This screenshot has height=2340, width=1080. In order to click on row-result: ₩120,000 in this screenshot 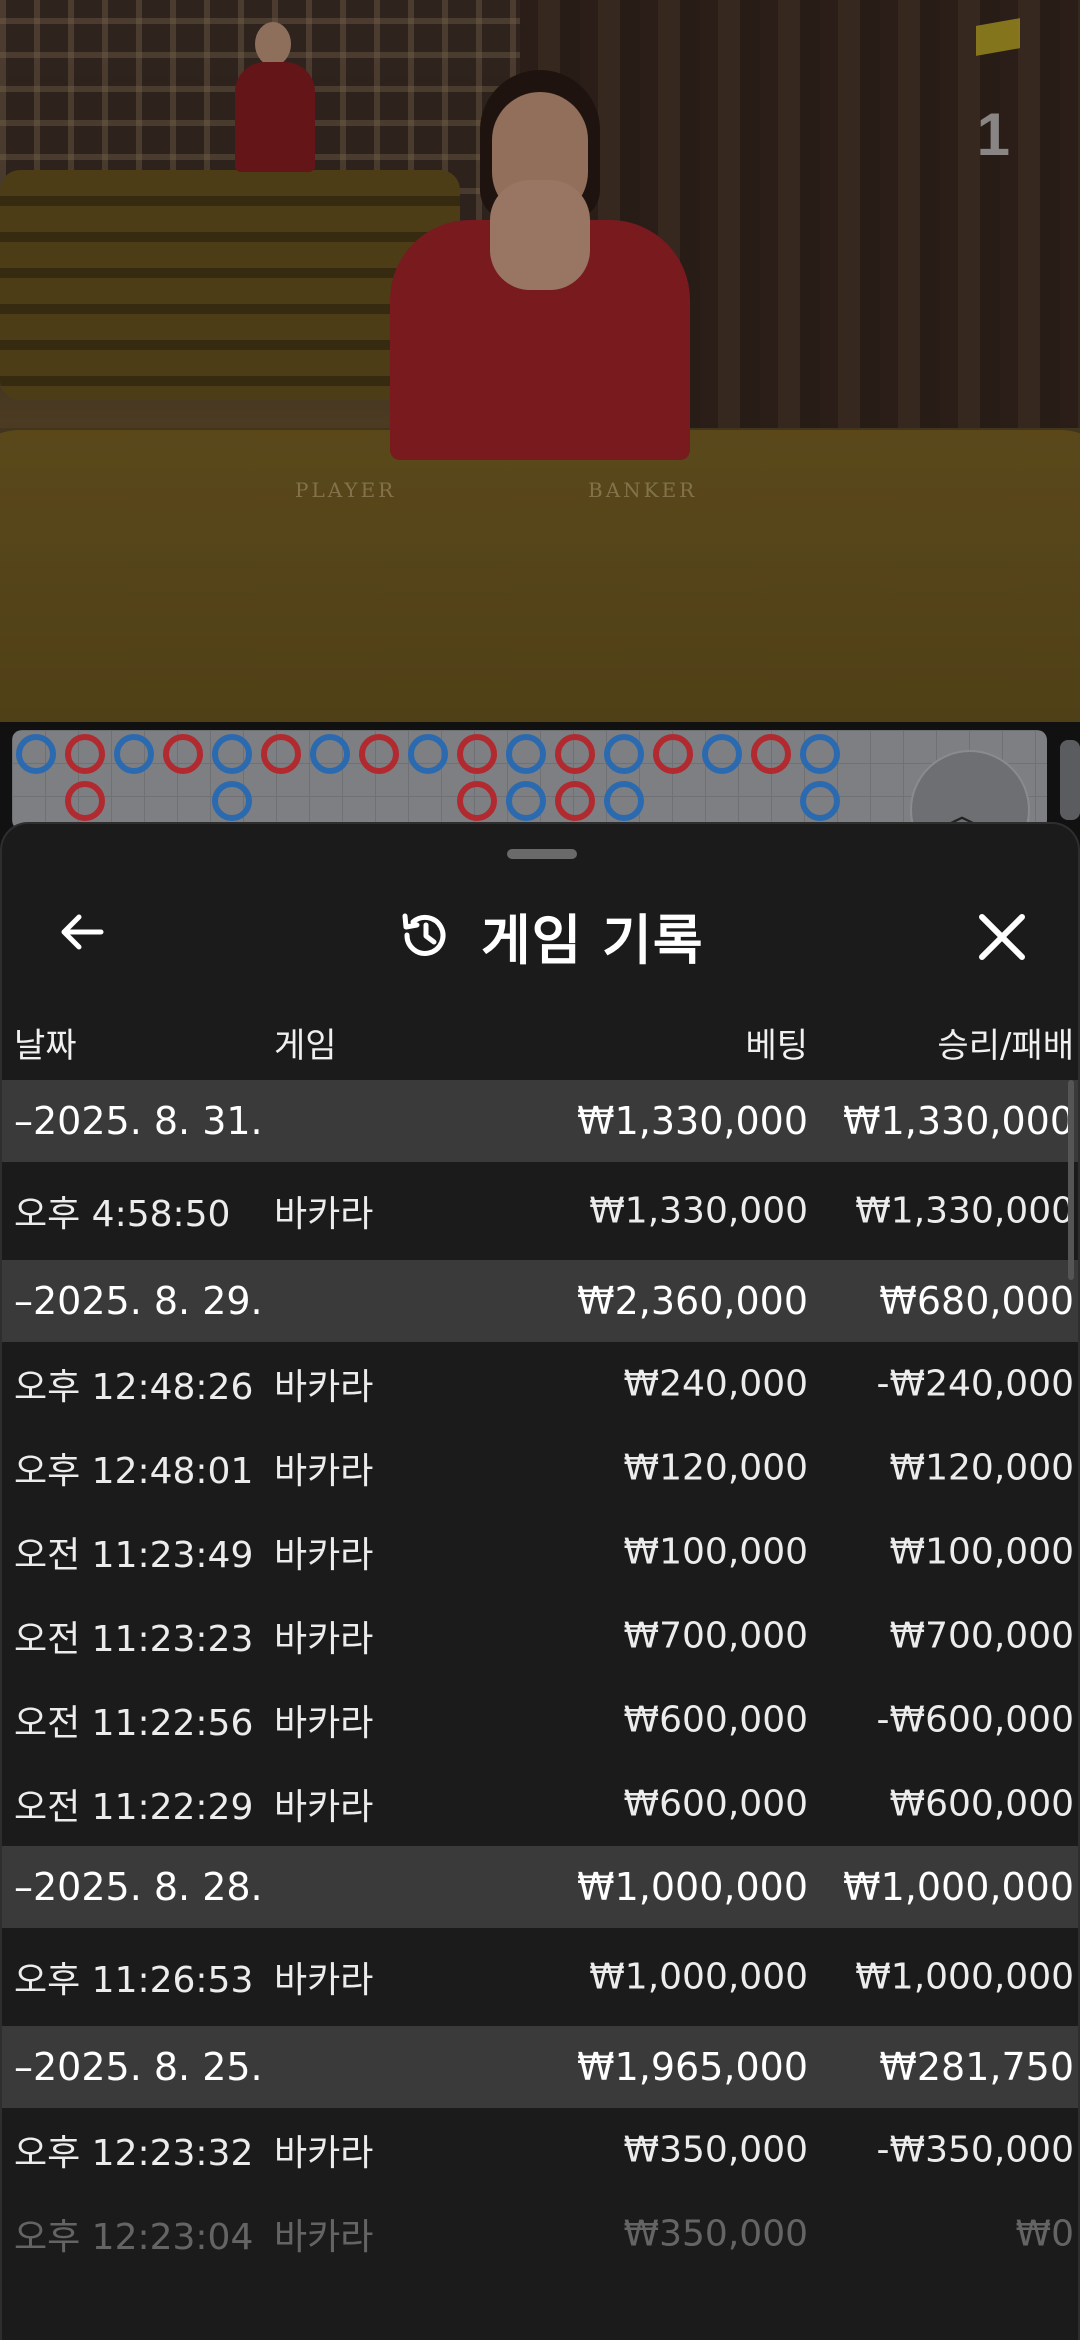, I will do `click(981, 1468)`.